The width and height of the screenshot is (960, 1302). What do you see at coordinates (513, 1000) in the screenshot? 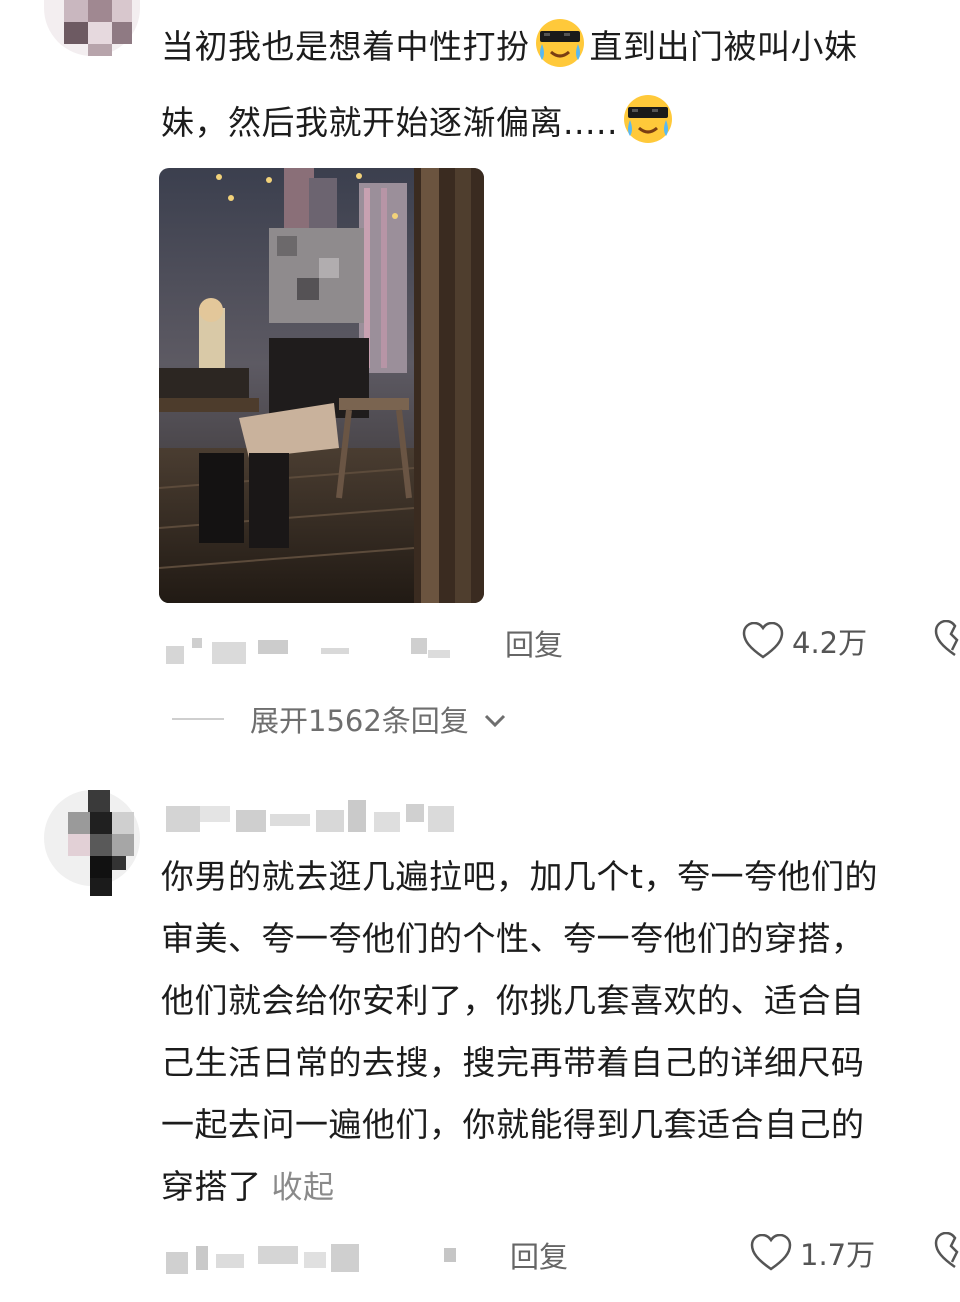
I see `comment-text: 他们就会给你安利了，你挑几套喜欢的、适合自` at bounding box center [513, 1000].